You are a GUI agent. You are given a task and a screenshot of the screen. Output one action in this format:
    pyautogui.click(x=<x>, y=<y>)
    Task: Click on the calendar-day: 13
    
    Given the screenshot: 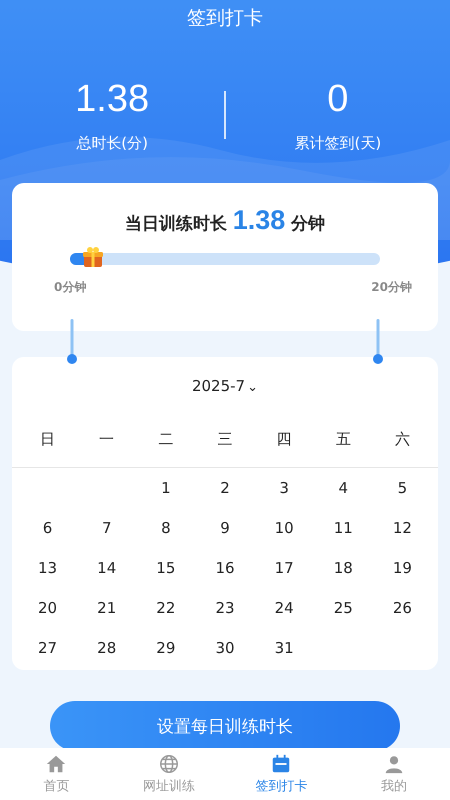 What is the action you would take?
    pyautogui.click(x=48, y=568)
    